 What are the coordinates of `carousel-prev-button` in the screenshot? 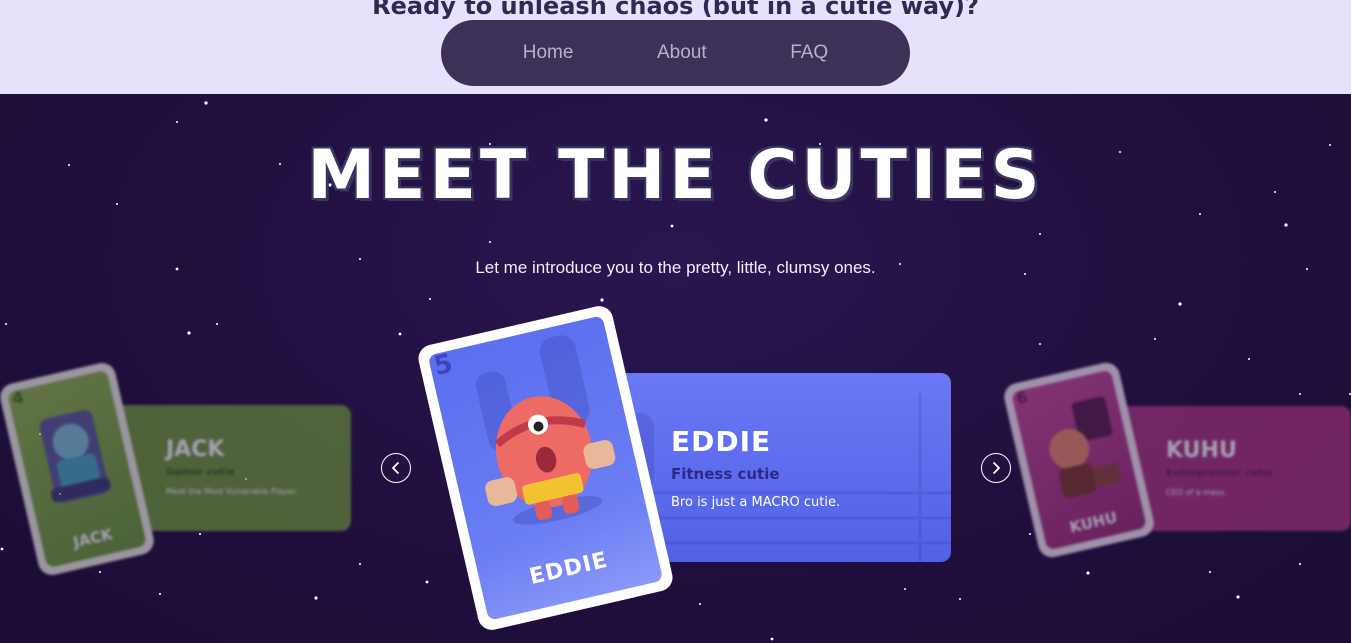 It's located at (396, 468).